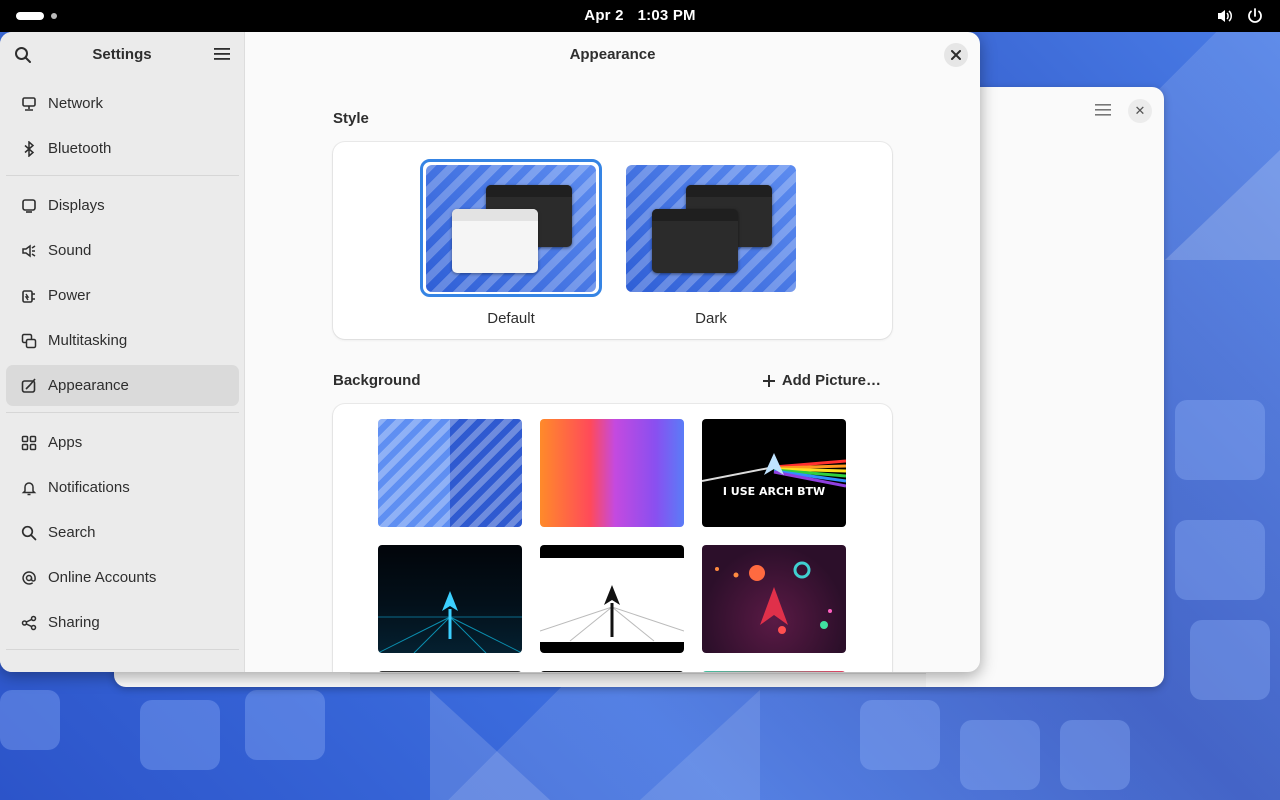 This screenshot has width=1280, height=800. I want to click on sidebar-item-sharing: Sharing, so click(122, 622).